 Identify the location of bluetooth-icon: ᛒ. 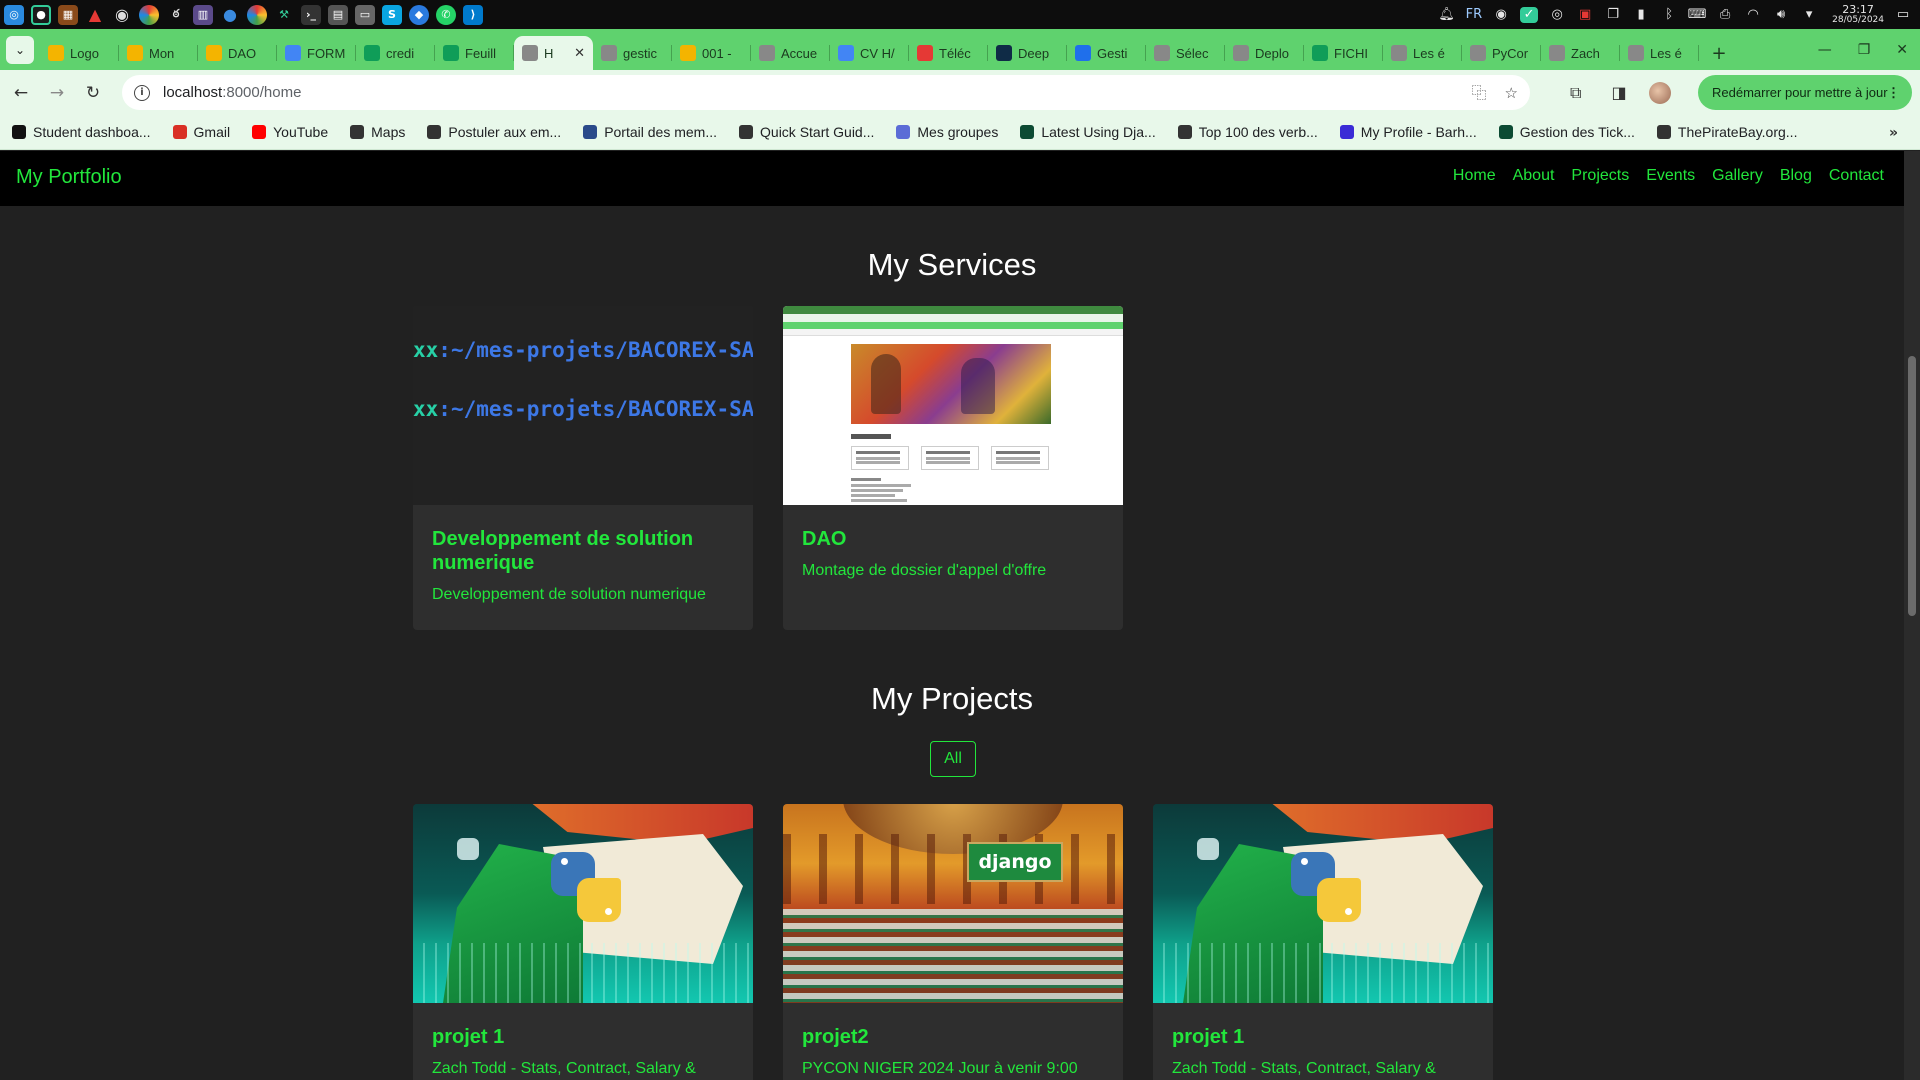
(1669, 15).